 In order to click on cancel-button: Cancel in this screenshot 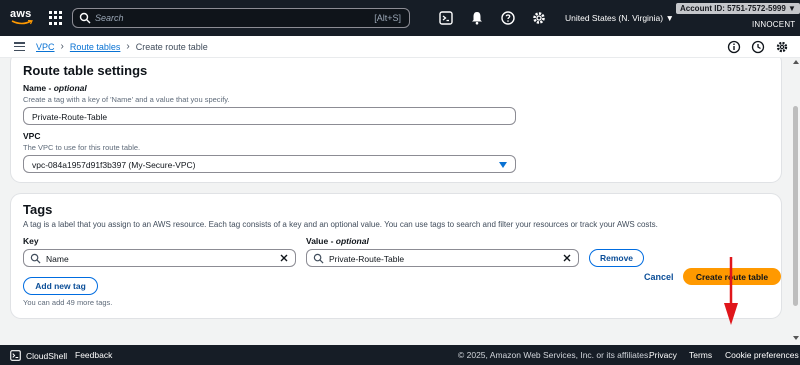, I will do `click(659, 277)`.